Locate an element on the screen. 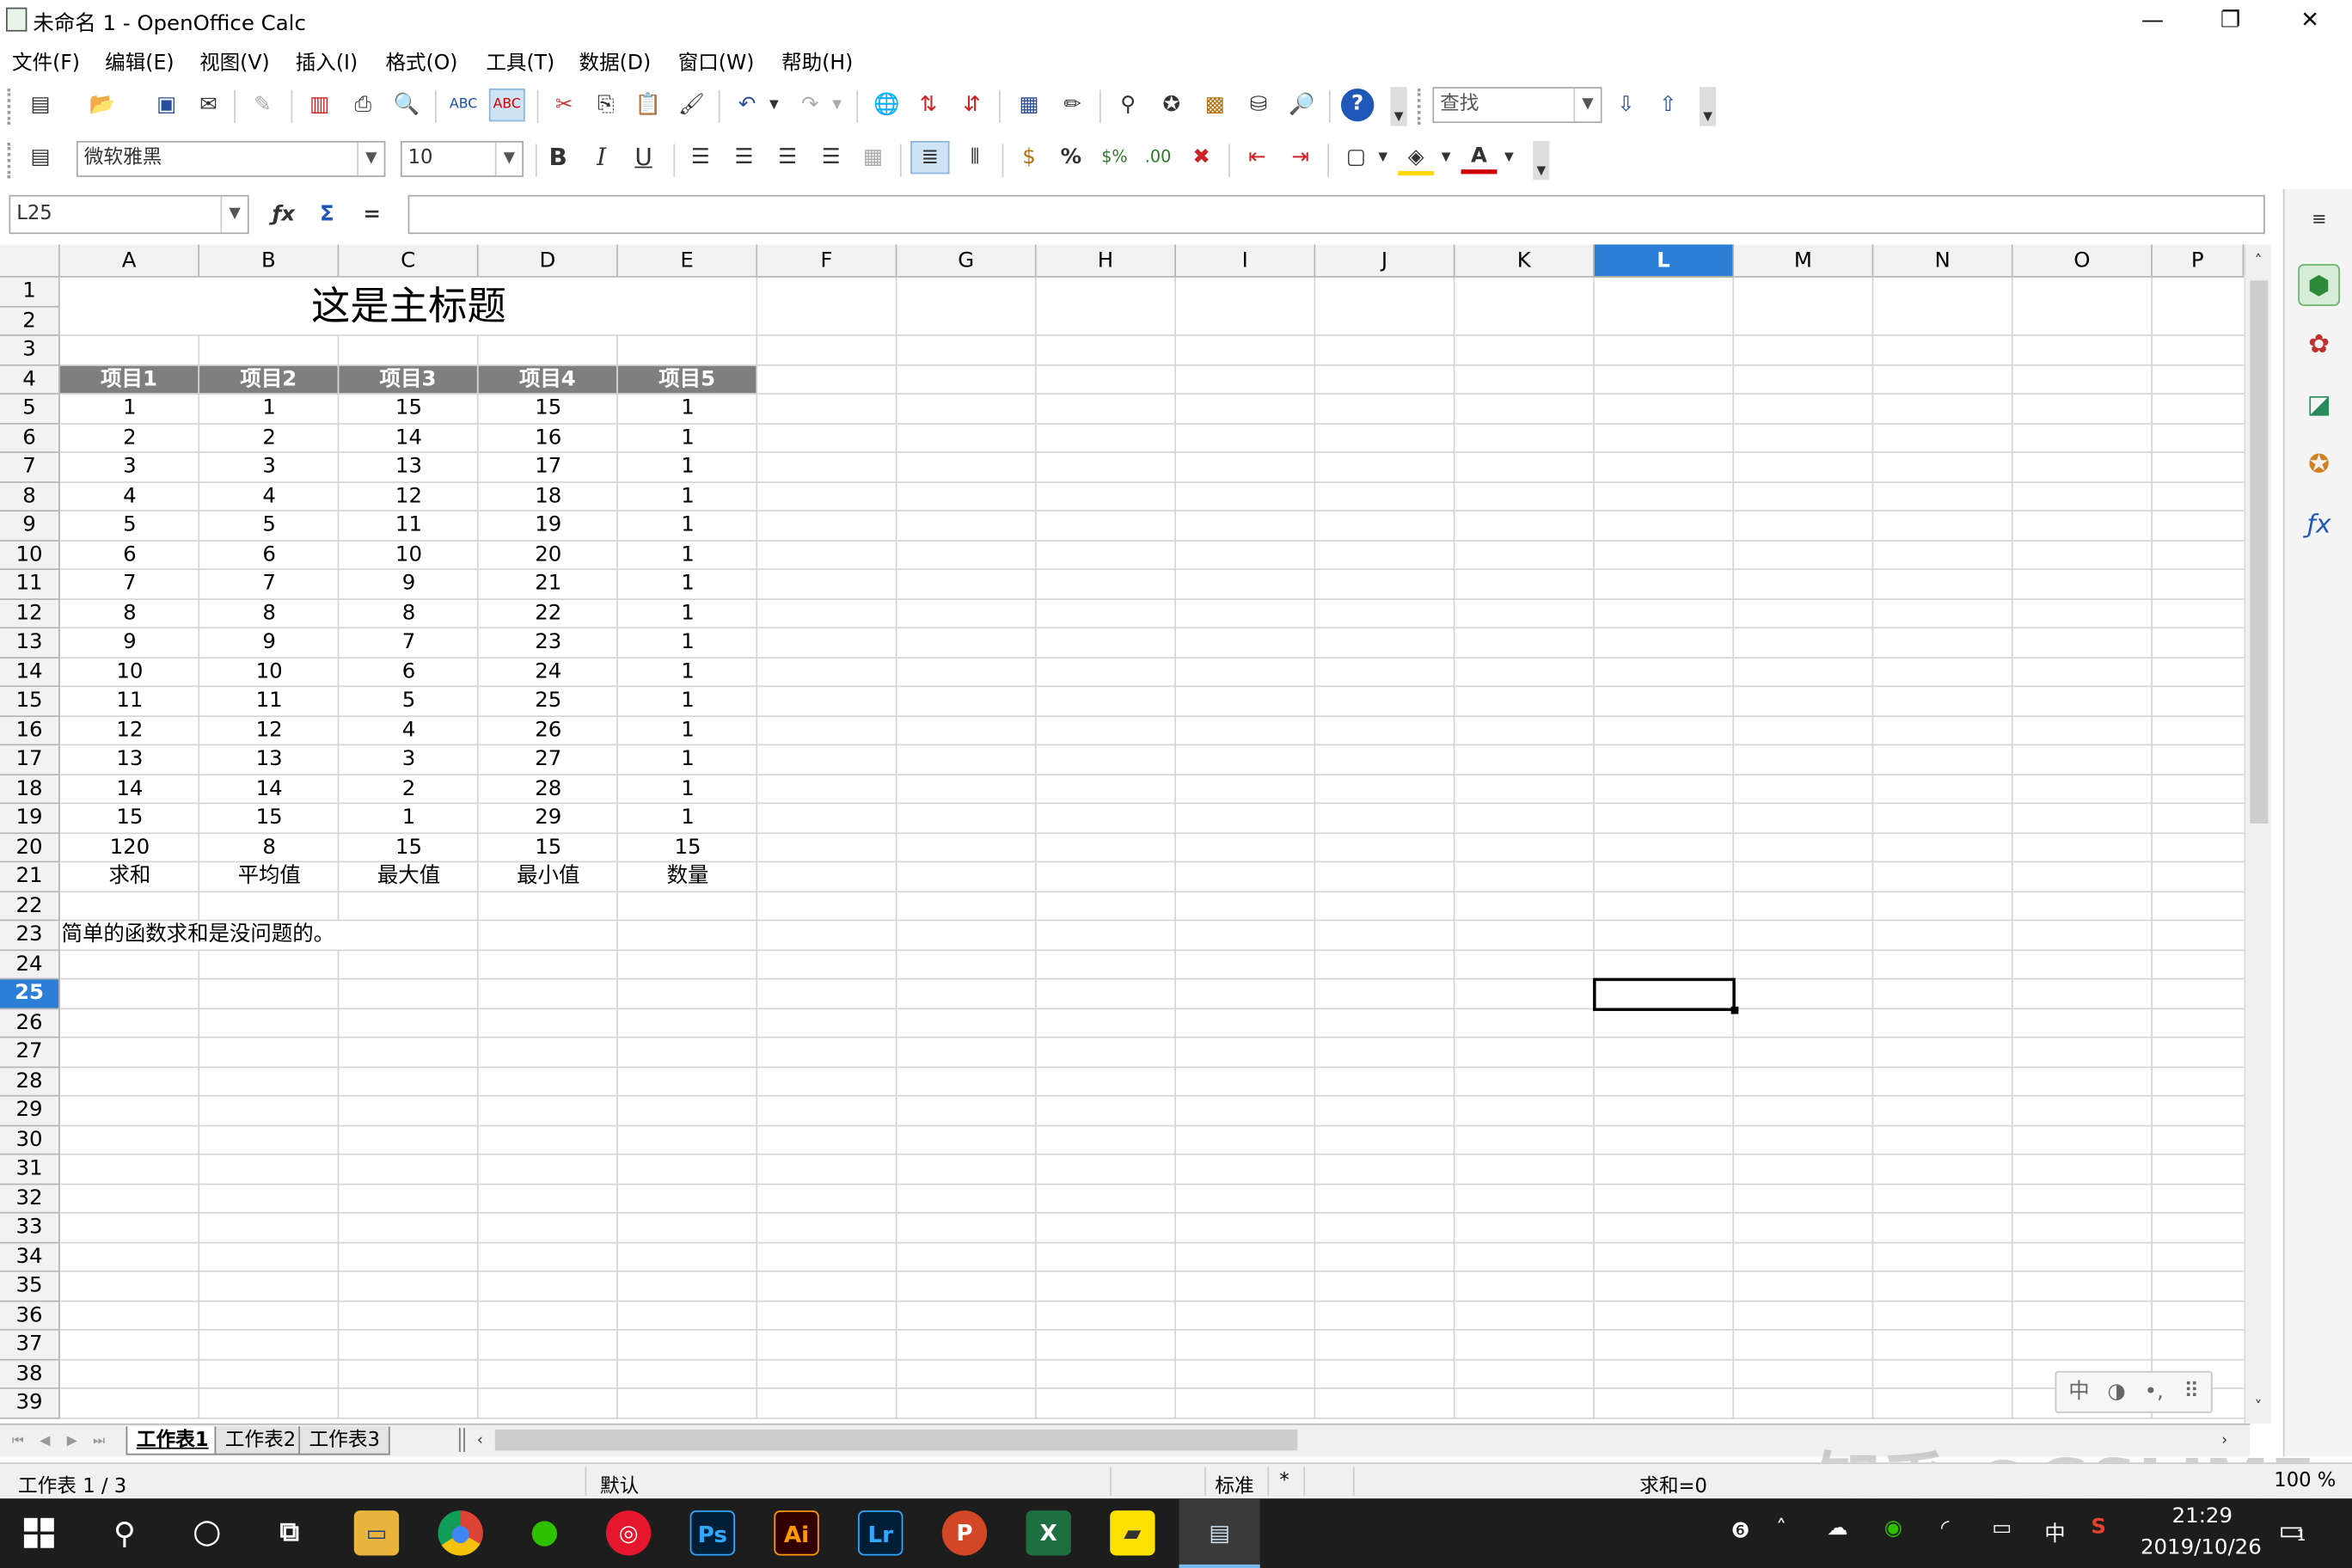  total-label-cell: 求和 is located at coordinates (129, 876).